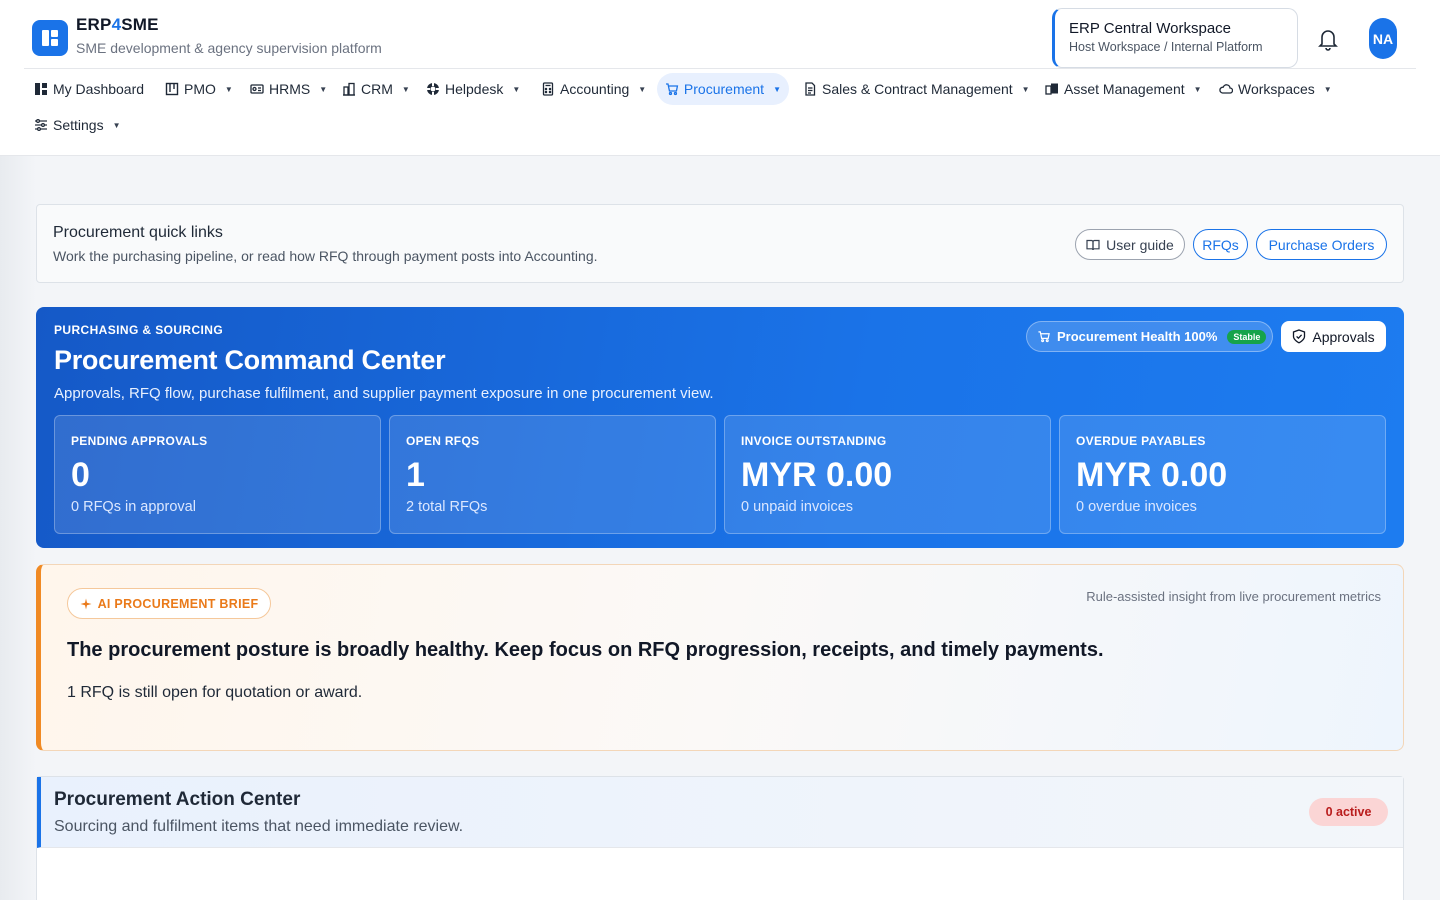 The height and width of the screenshot is (900, 1440). I want to click on nav-crm: CRM ▼, so click(376, 89).